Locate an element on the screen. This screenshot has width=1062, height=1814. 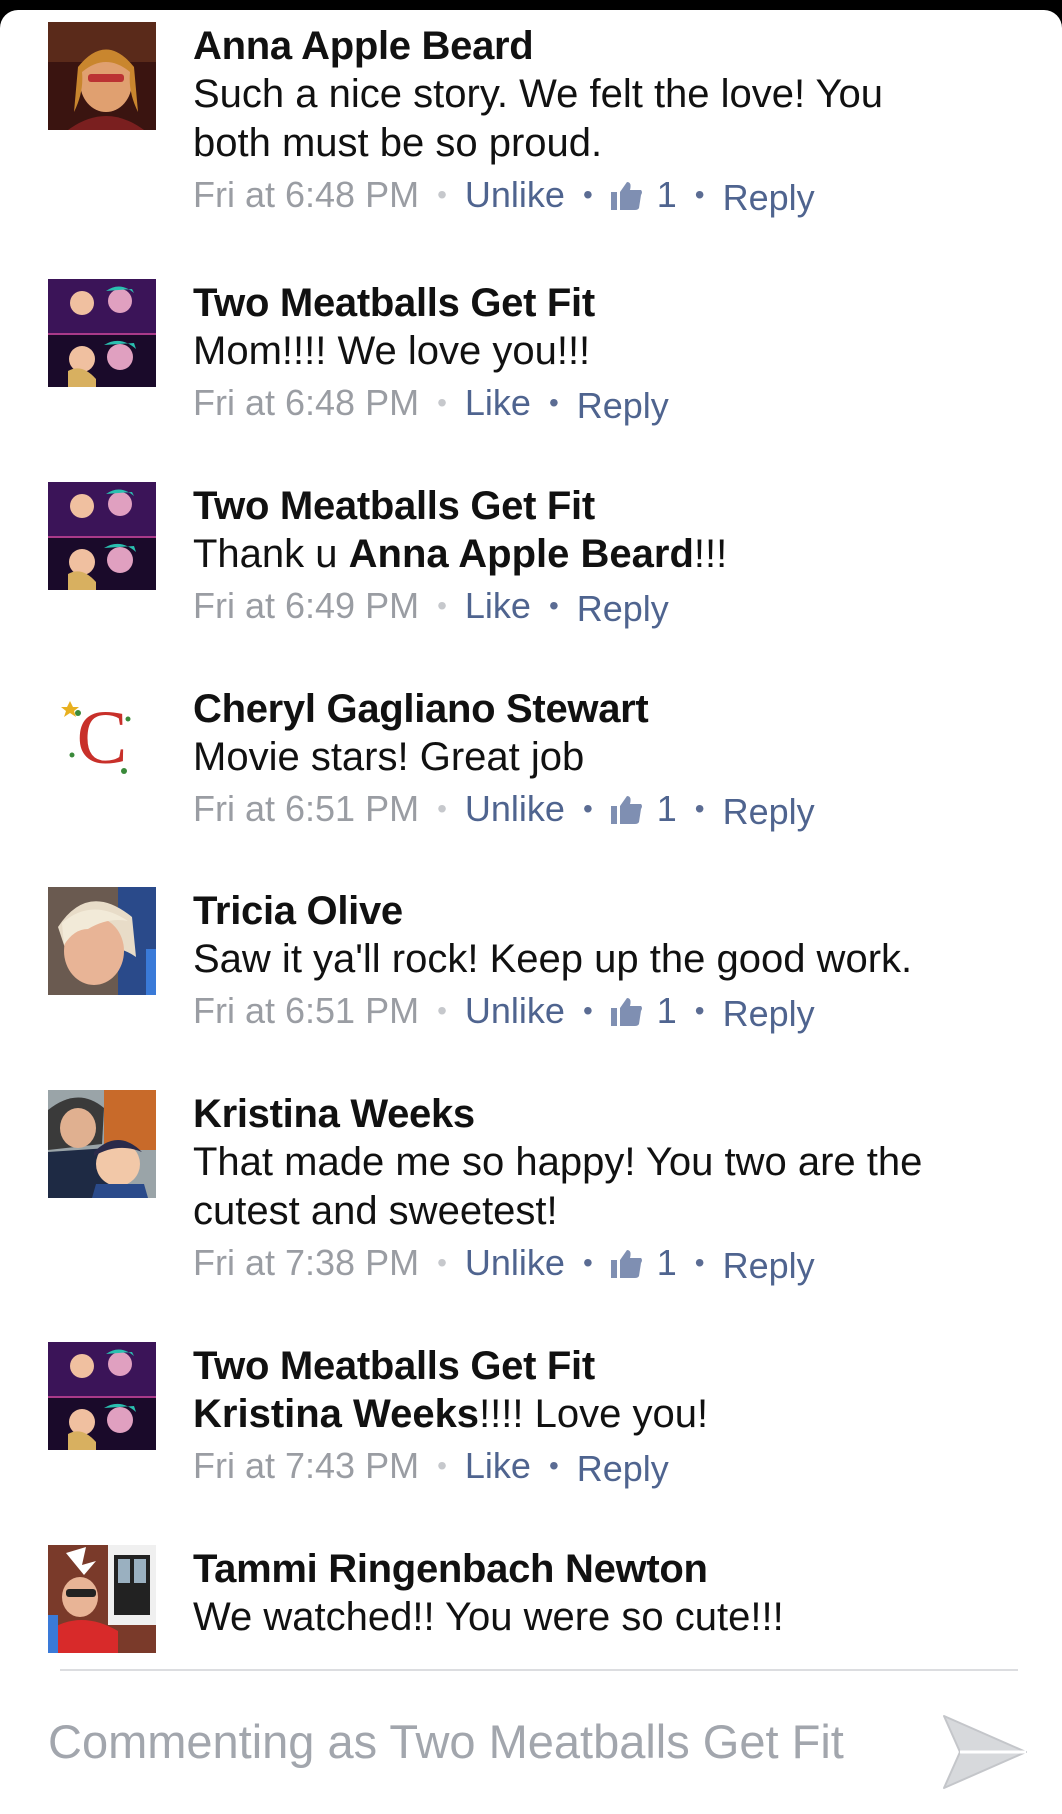
comment-meta: Fri at 7:43 PM • Like • Reply is located at coordinates (603, 1466).